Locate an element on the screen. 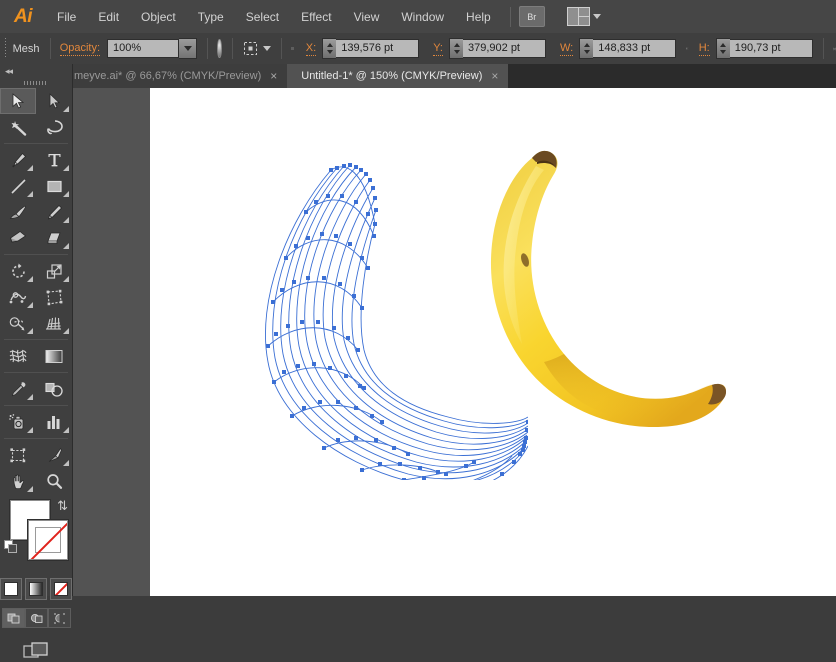 The width and height of the screenshot is (836, 662). opacity-combo: 100% is located at coordinates (152, 48).